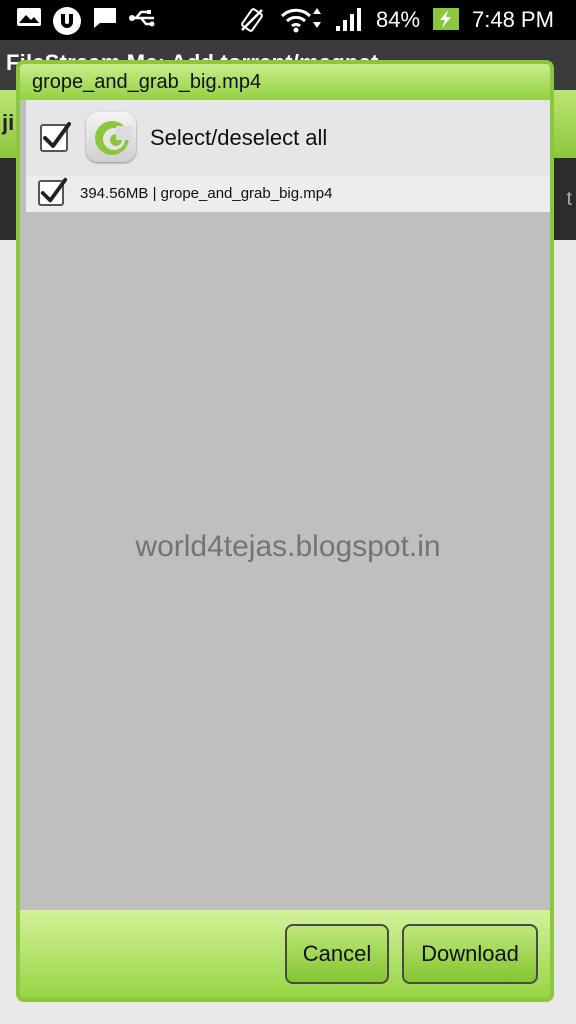 The width and height of the screenshot is (576, 1024). I want to click on data-arrows-icon, so click(317, 18).